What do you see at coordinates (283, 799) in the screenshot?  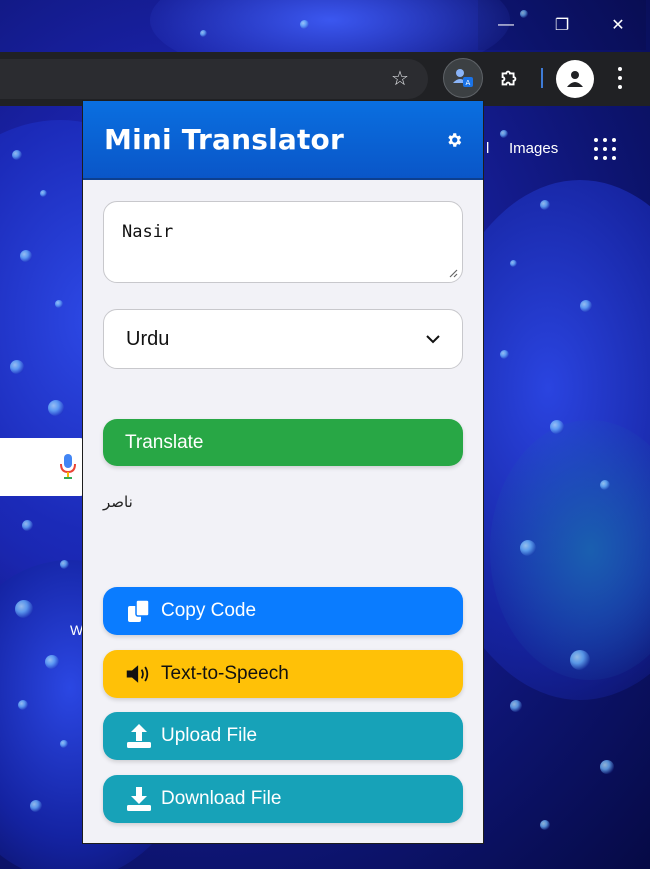 I see `download-file-button: Download File` at bounding box center [283, 799].